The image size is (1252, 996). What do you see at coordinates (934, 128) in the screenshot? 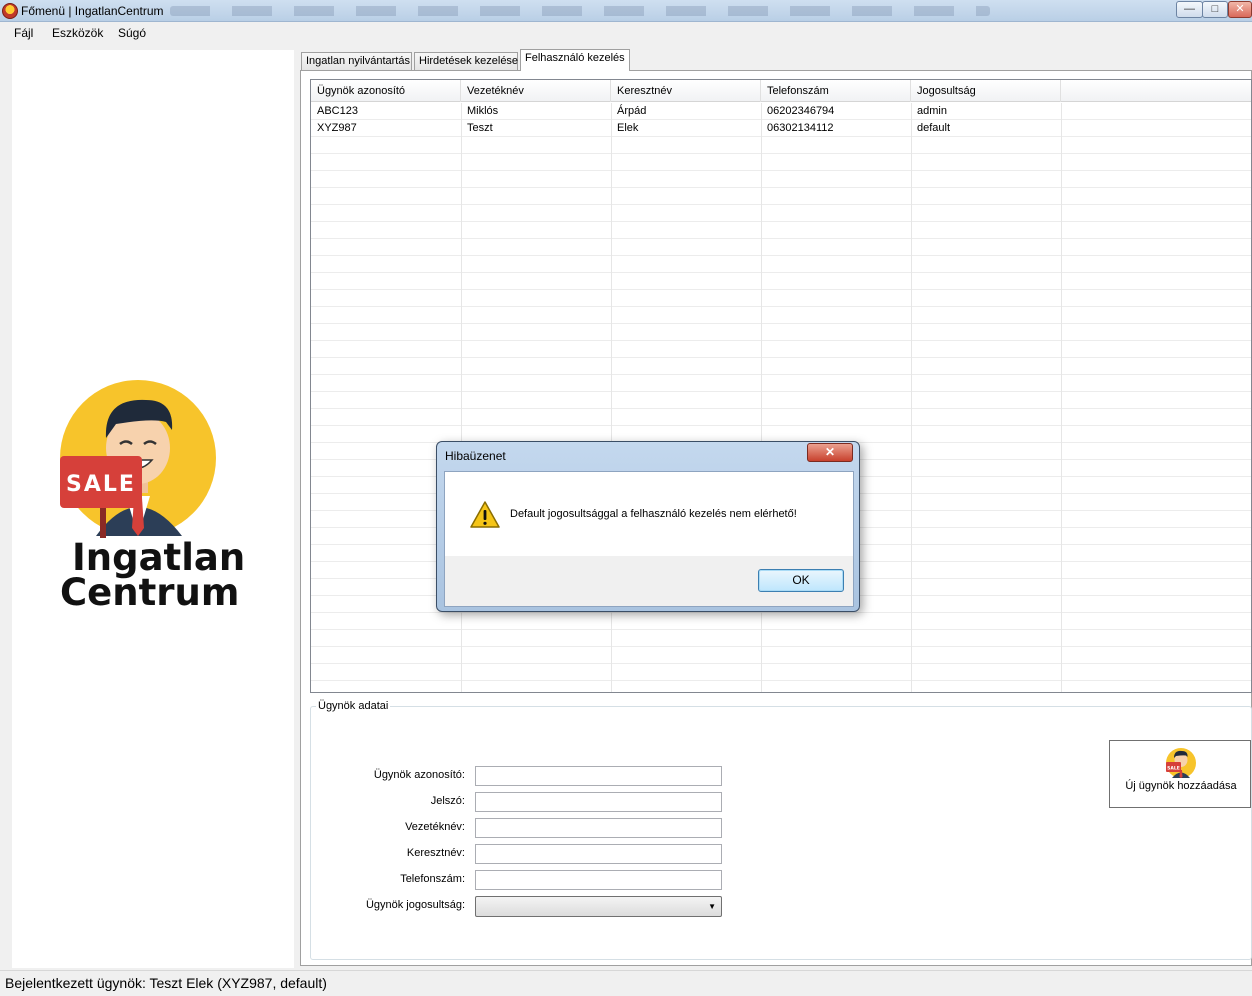
I see `cell-permission: default` at bounding box center [934, 128].